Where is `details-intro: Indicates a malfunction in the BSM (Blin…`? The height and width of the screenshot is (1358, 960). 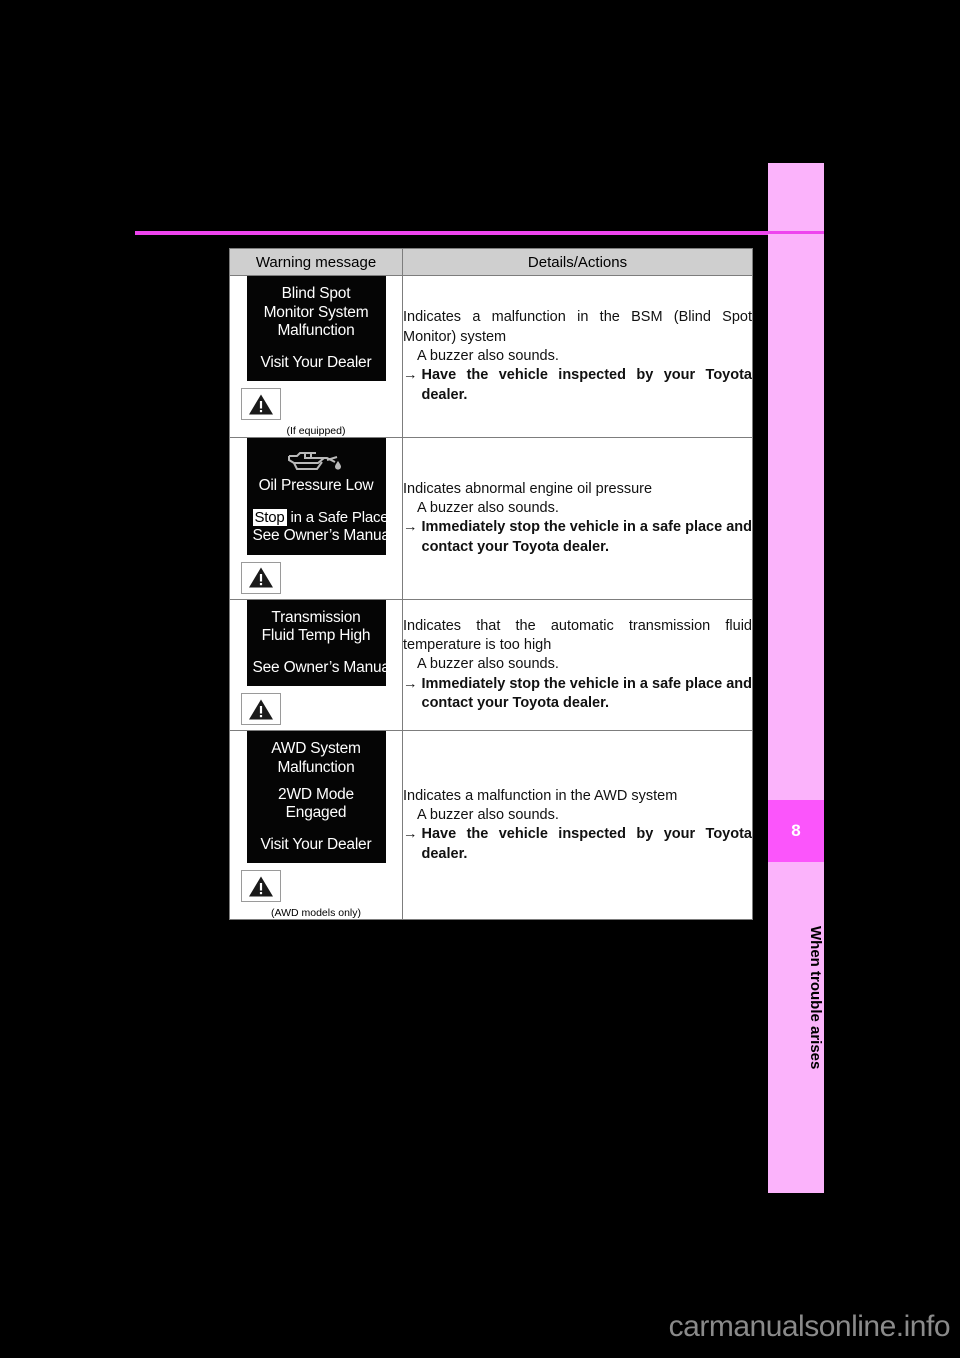
details-intro: Indicates a malfunction in the BSM (Blin… is located at coordinates (577, 327).